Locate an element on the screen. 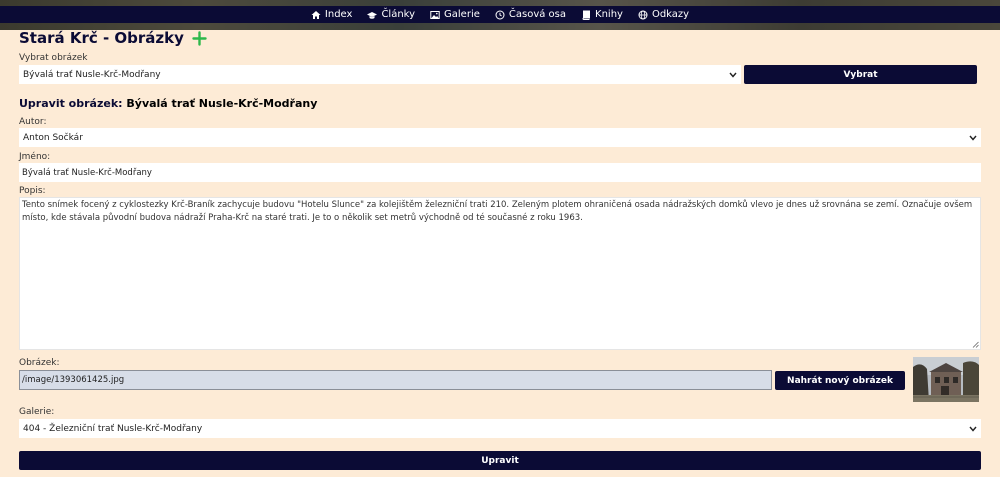 Image resolution: width=1000 pixels, height=477 pixels. book-icon is located at coordinates (586, 15).